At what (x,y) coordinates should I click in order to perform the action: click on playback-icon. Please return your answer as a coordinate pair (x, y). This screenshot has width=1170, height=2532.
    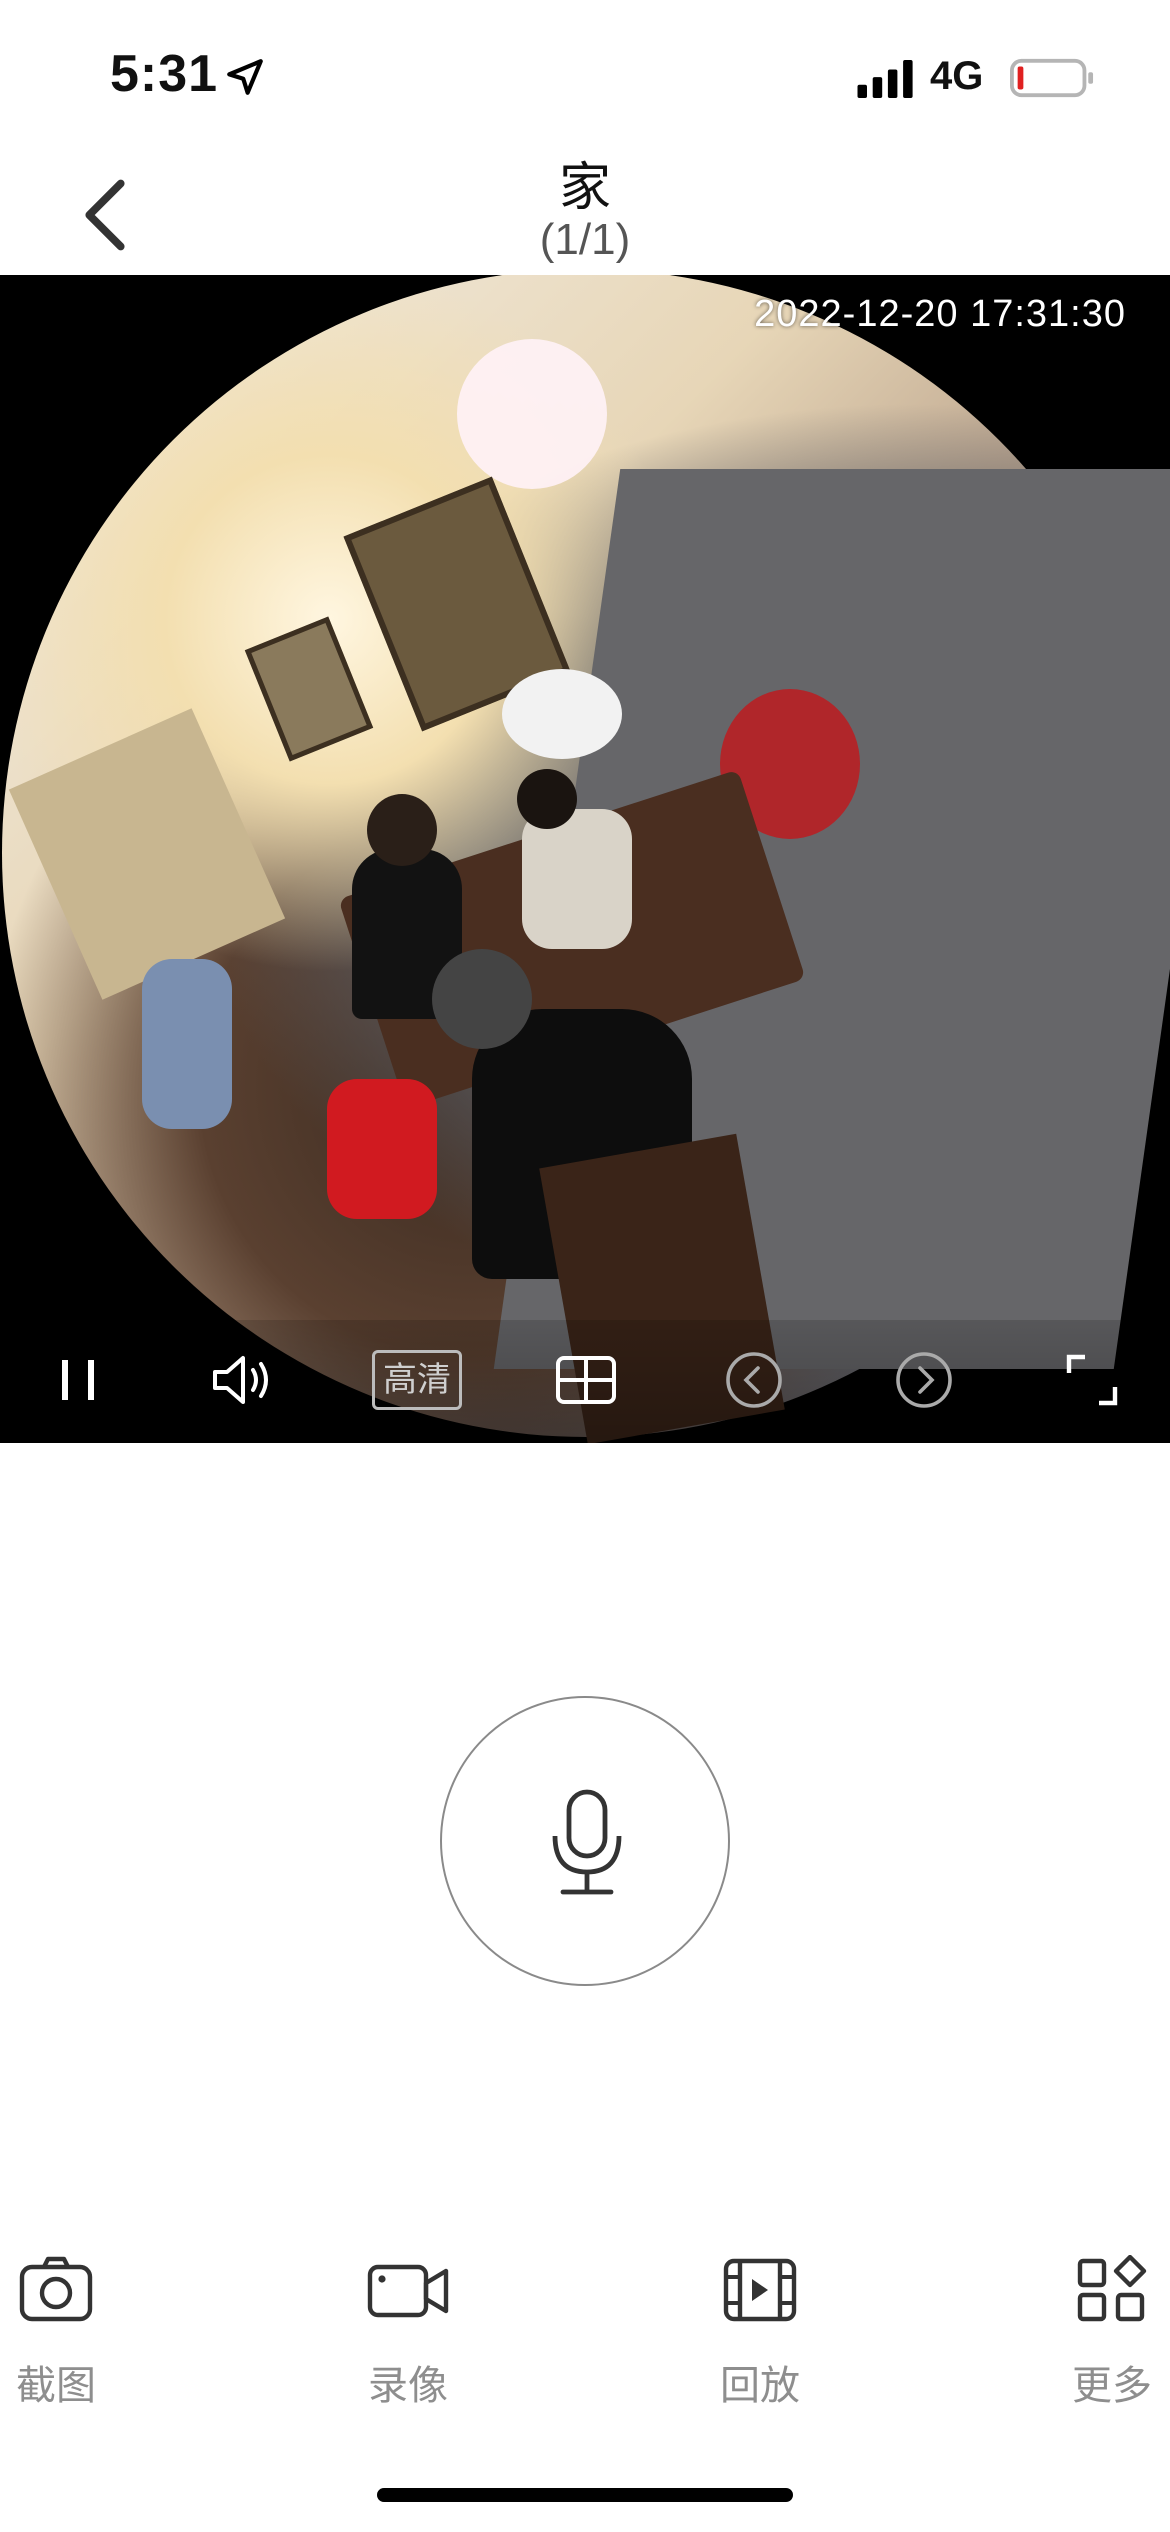
    Looking at the image, I should click on (760, 2290).